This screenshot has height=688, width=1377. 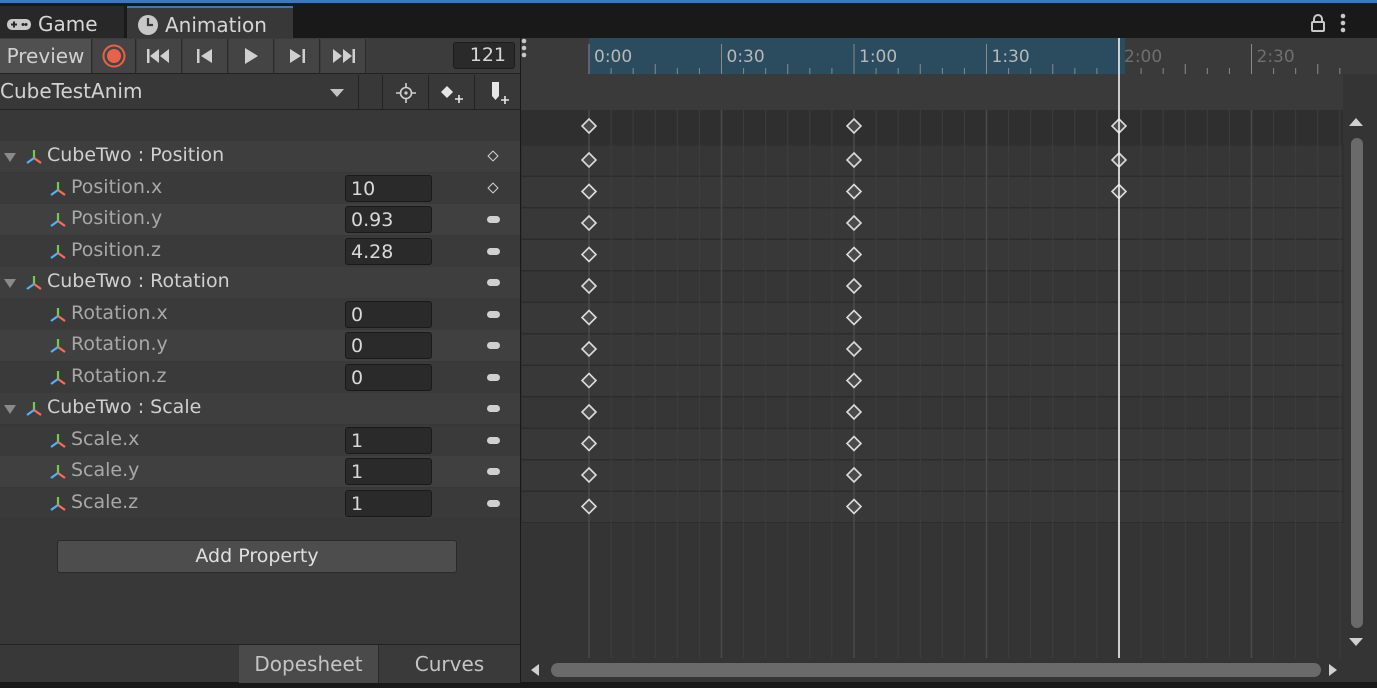 What do you see at coordinates (19, 24) in the screenshot?
I see `gamepad-icon` at bounding box center [19, 24].